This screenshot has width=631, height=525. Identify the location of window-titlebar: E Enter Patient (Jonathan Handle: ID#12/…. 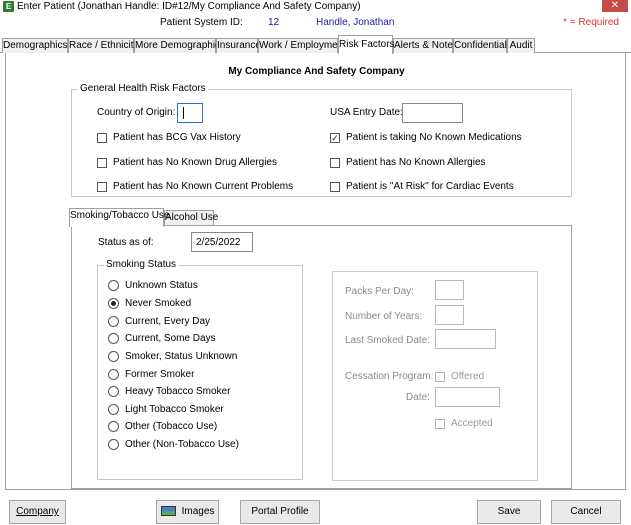
(315, 7).